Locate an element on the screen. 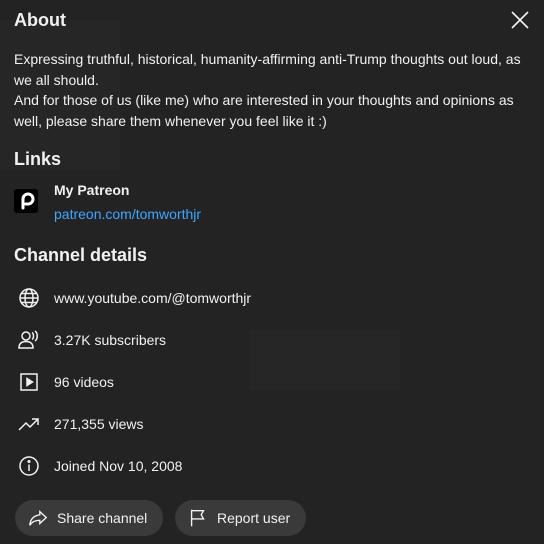 The width and height of the screenshot is (544, 544). report-user-button: Report user is located at coordinates (241, 518).